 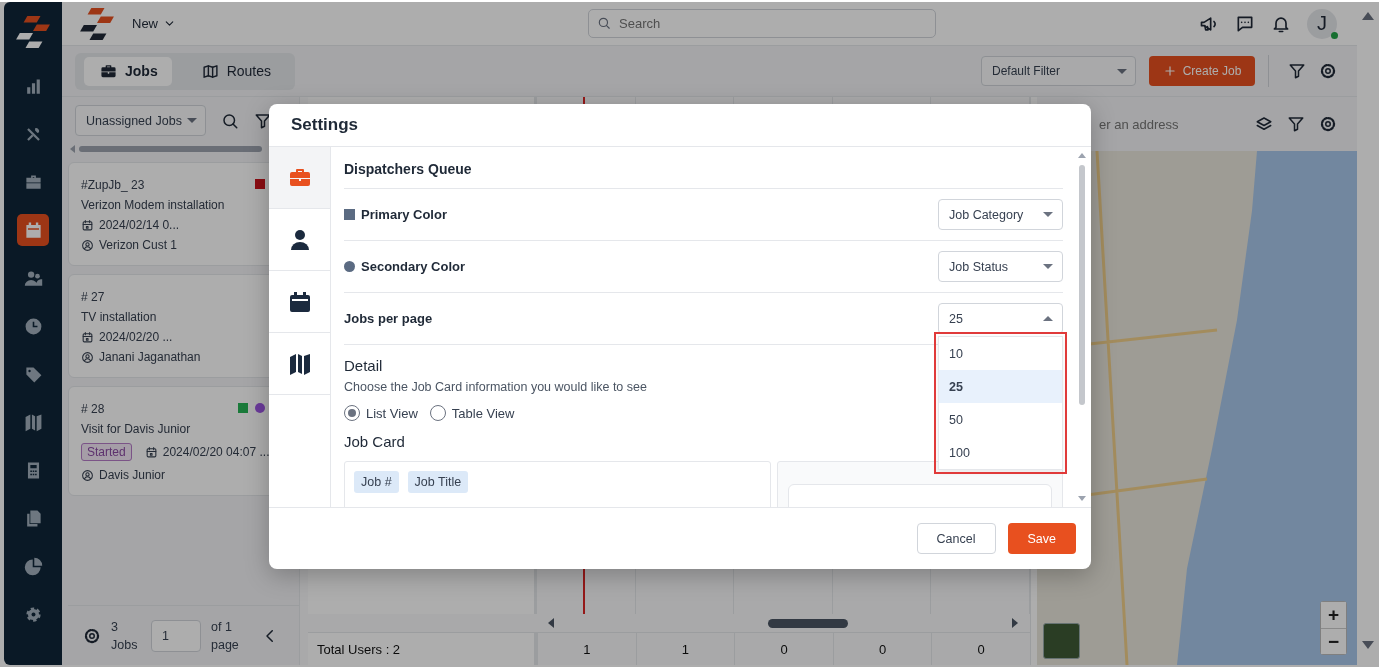 What do you see at coordinates (413, 266) in the screenshot?
I see `setting-label: Secondary Color` at bounding box center [413, 266].